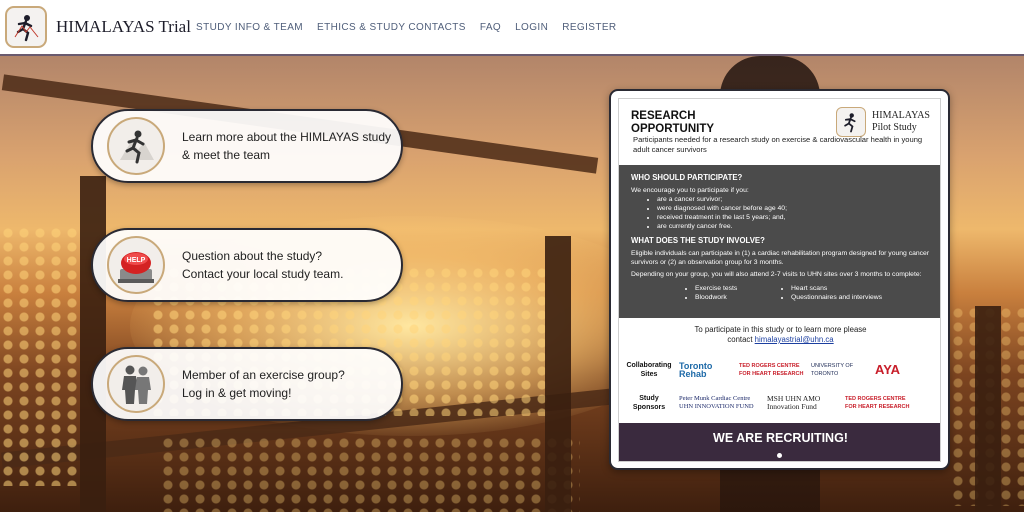 The height and width of the screenshot is (512, 1024). I want to click on list-item: Exercise tests, so click(743, 288).